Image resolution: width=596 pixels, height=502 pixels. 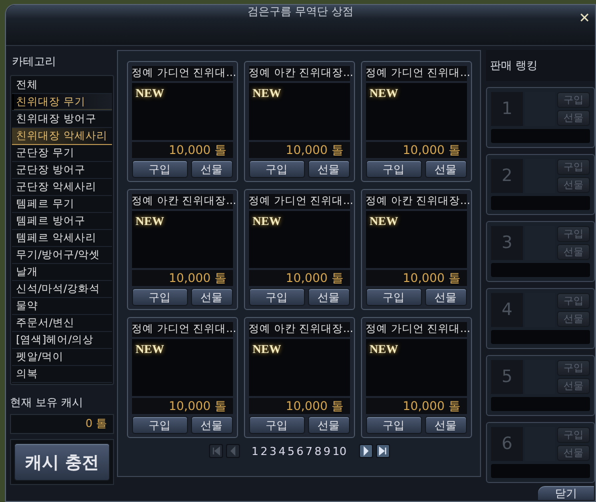 What do you see at coordinates (47, 403) in the screenshot?
I see `cash-label: 현재 보유 캐시` at bounding box center [47, 403].